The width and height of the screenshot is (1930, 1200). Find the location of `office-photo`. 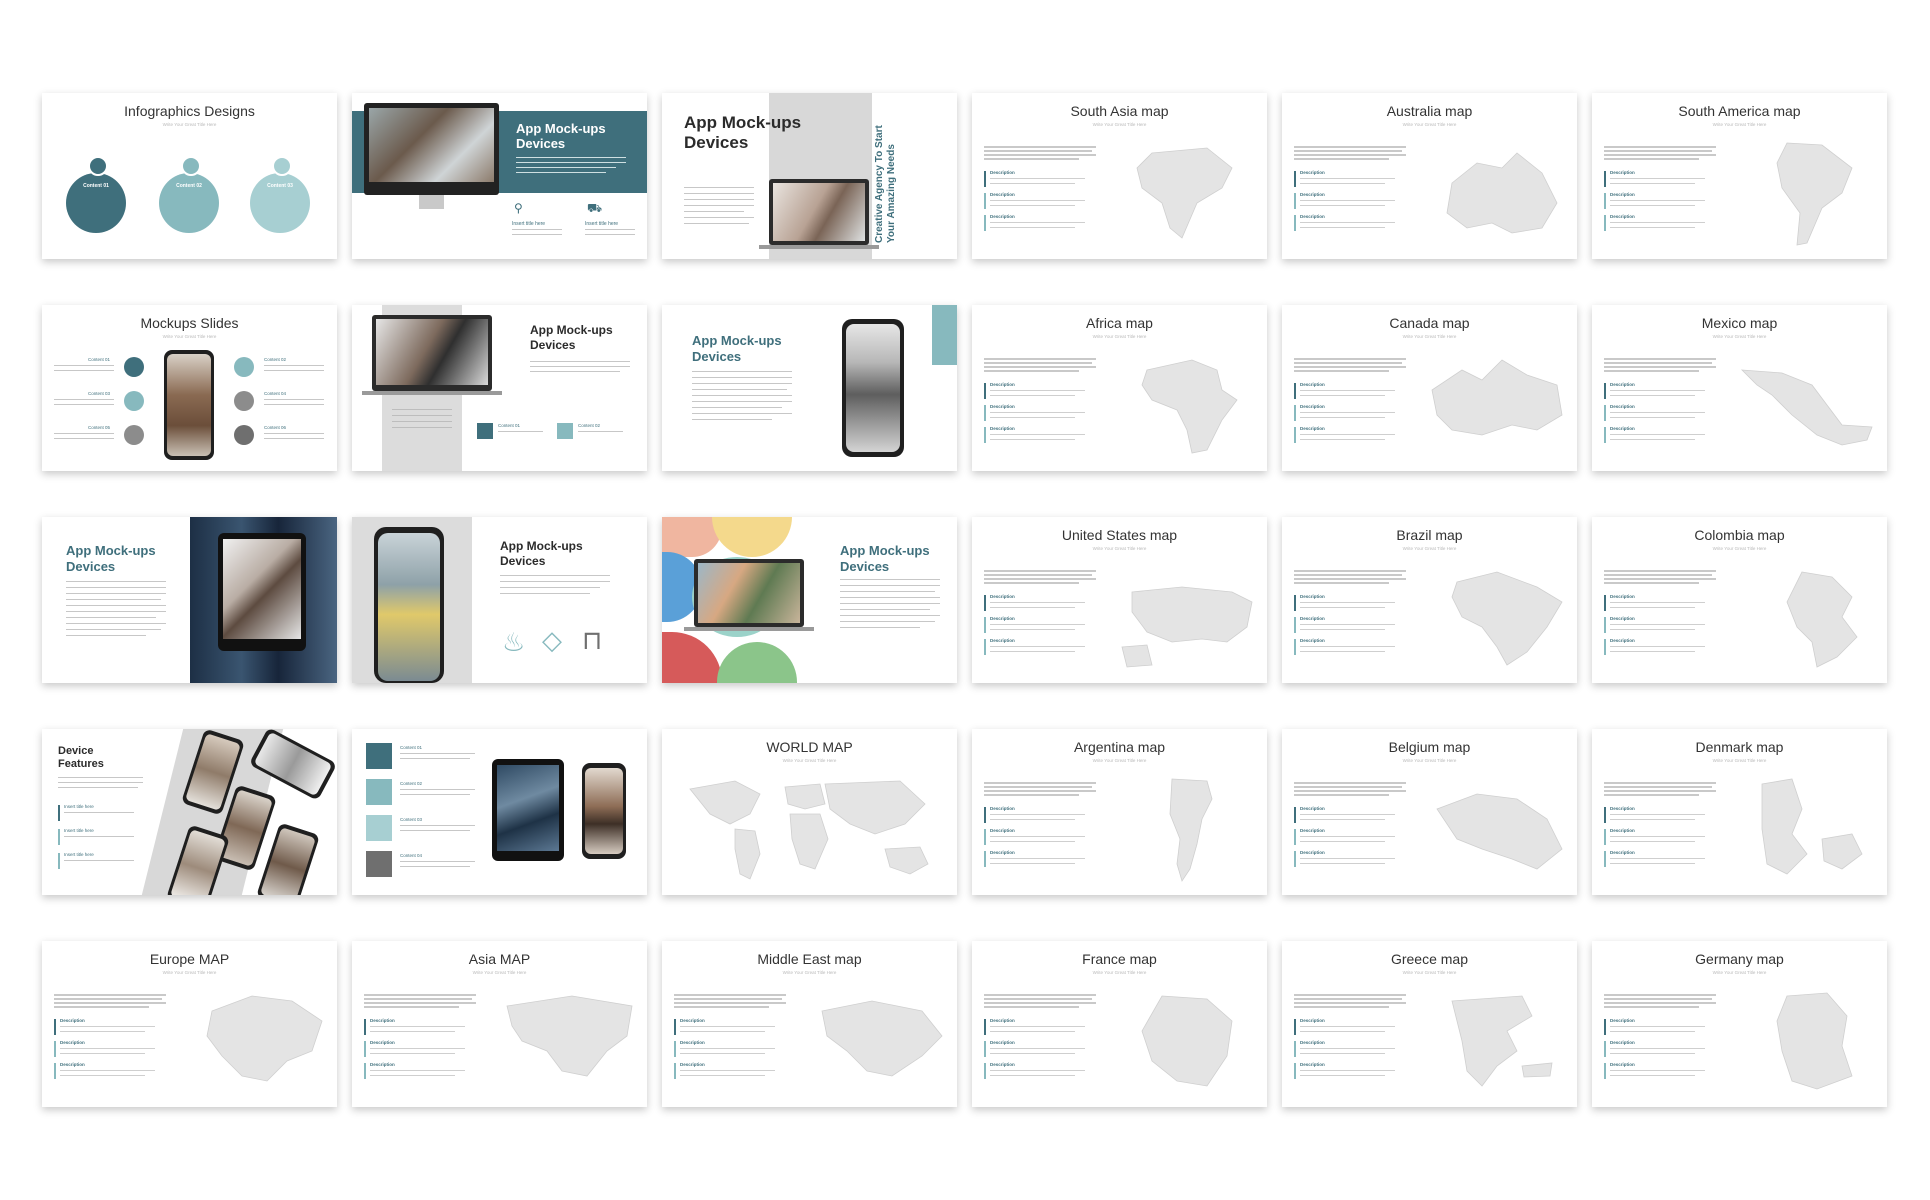

office-photo is located at coordinates (431, 145).